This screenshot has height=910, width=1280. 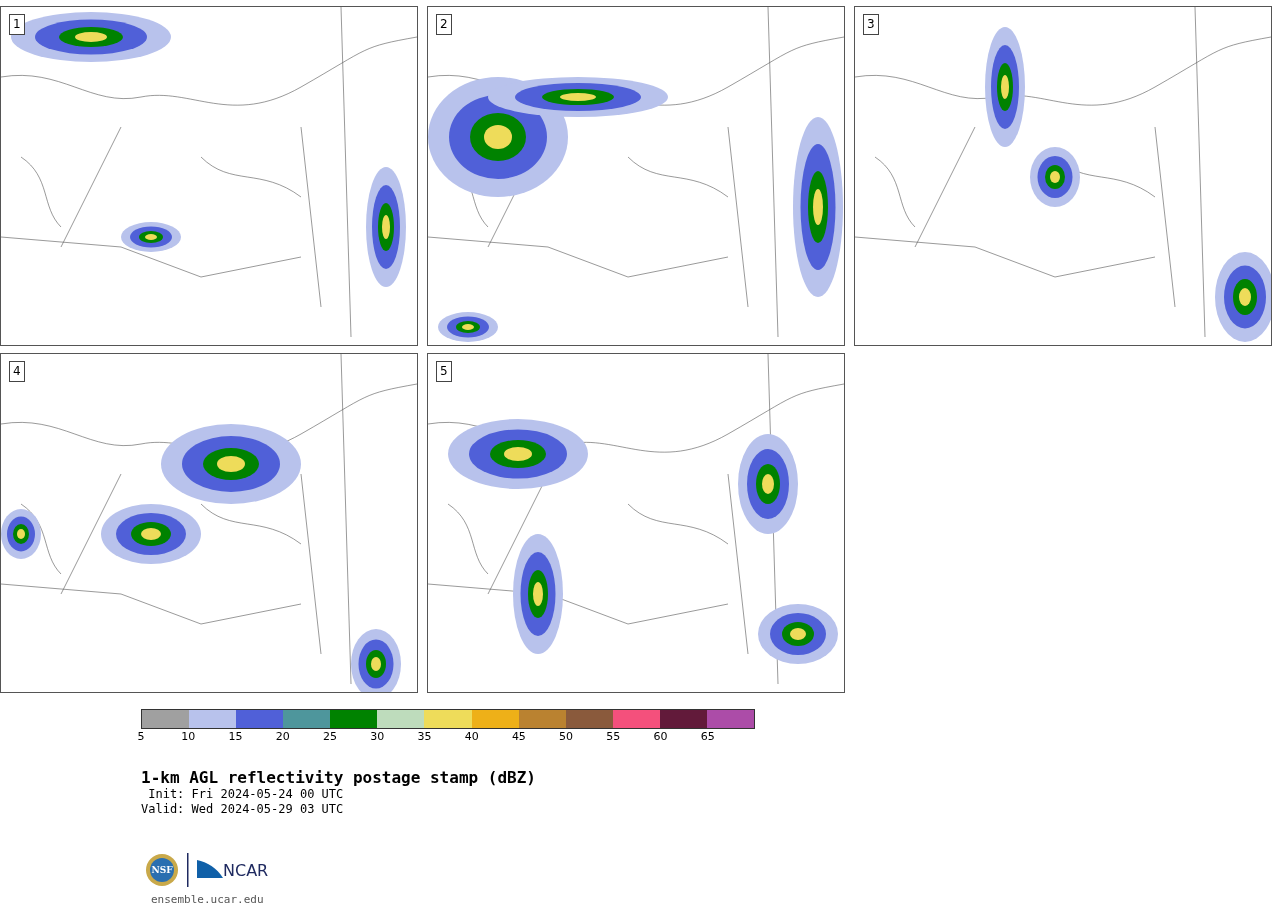 I want to click on logo-text: NSF, so click(x=162, y=870).